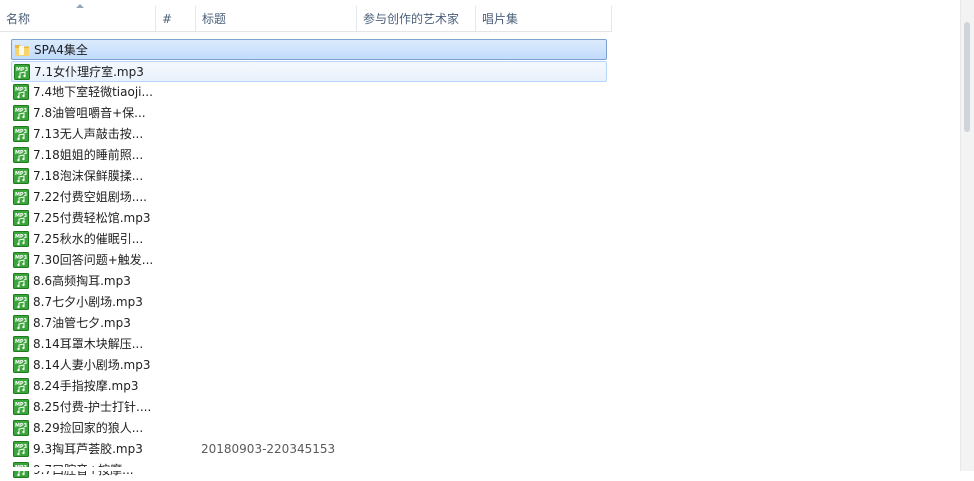 Image resolution: width=974 pixels, height=481 pixels. I want to click on list-item-name: 9.3掏耳芦荟胶.mp3, so click(88, 449).